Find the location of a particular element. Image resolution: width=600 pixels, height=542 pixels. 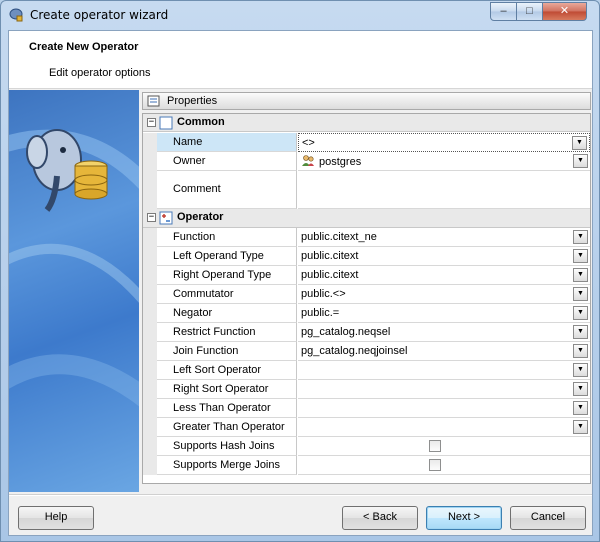

back-button: < Back is located at coordinates (380, 518).